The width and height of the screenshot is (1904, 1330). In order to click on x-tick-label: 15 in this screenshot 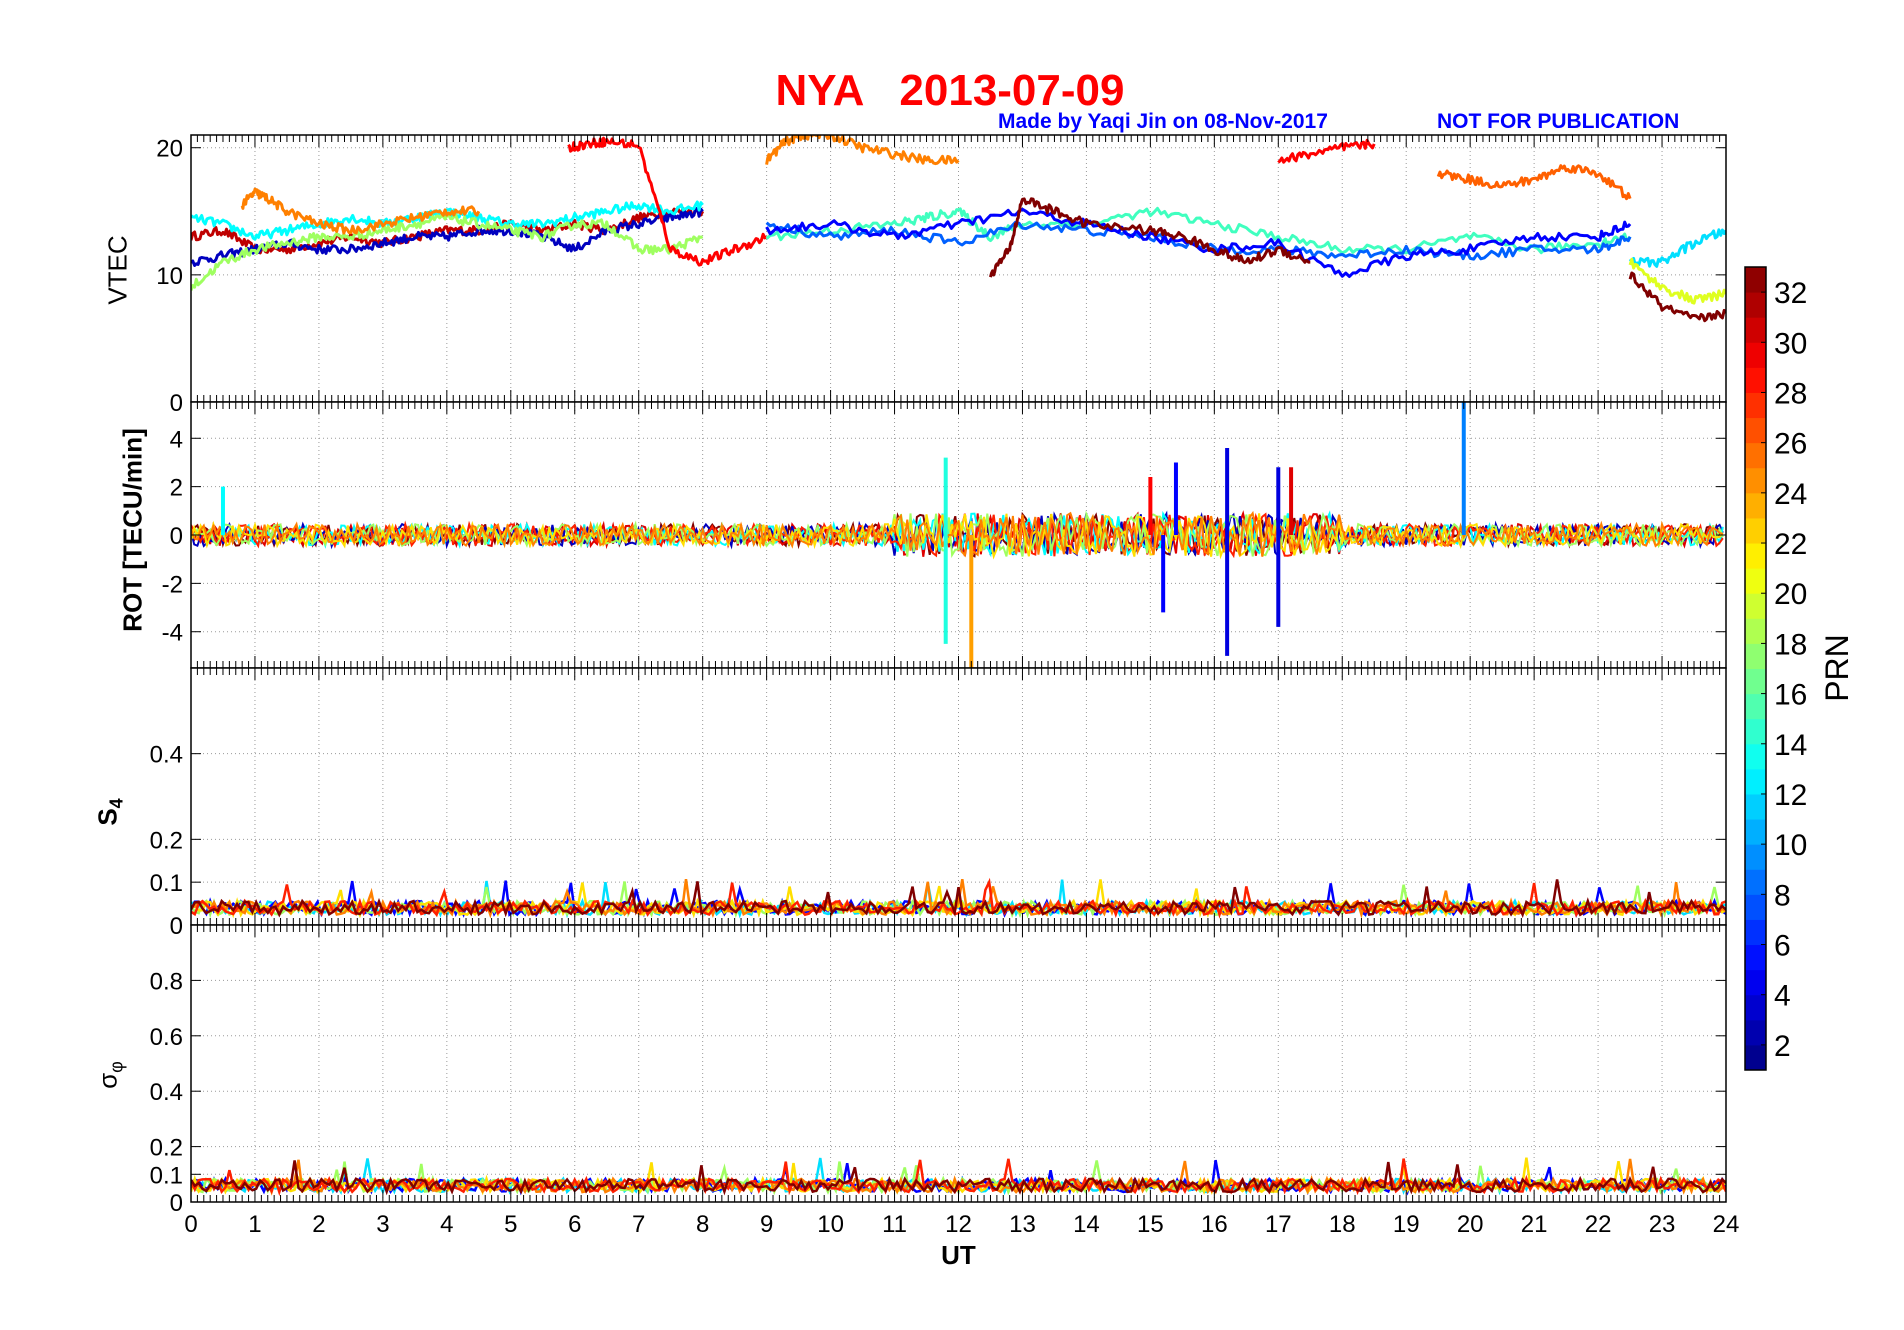, I will do `click(1150, 1224)`.